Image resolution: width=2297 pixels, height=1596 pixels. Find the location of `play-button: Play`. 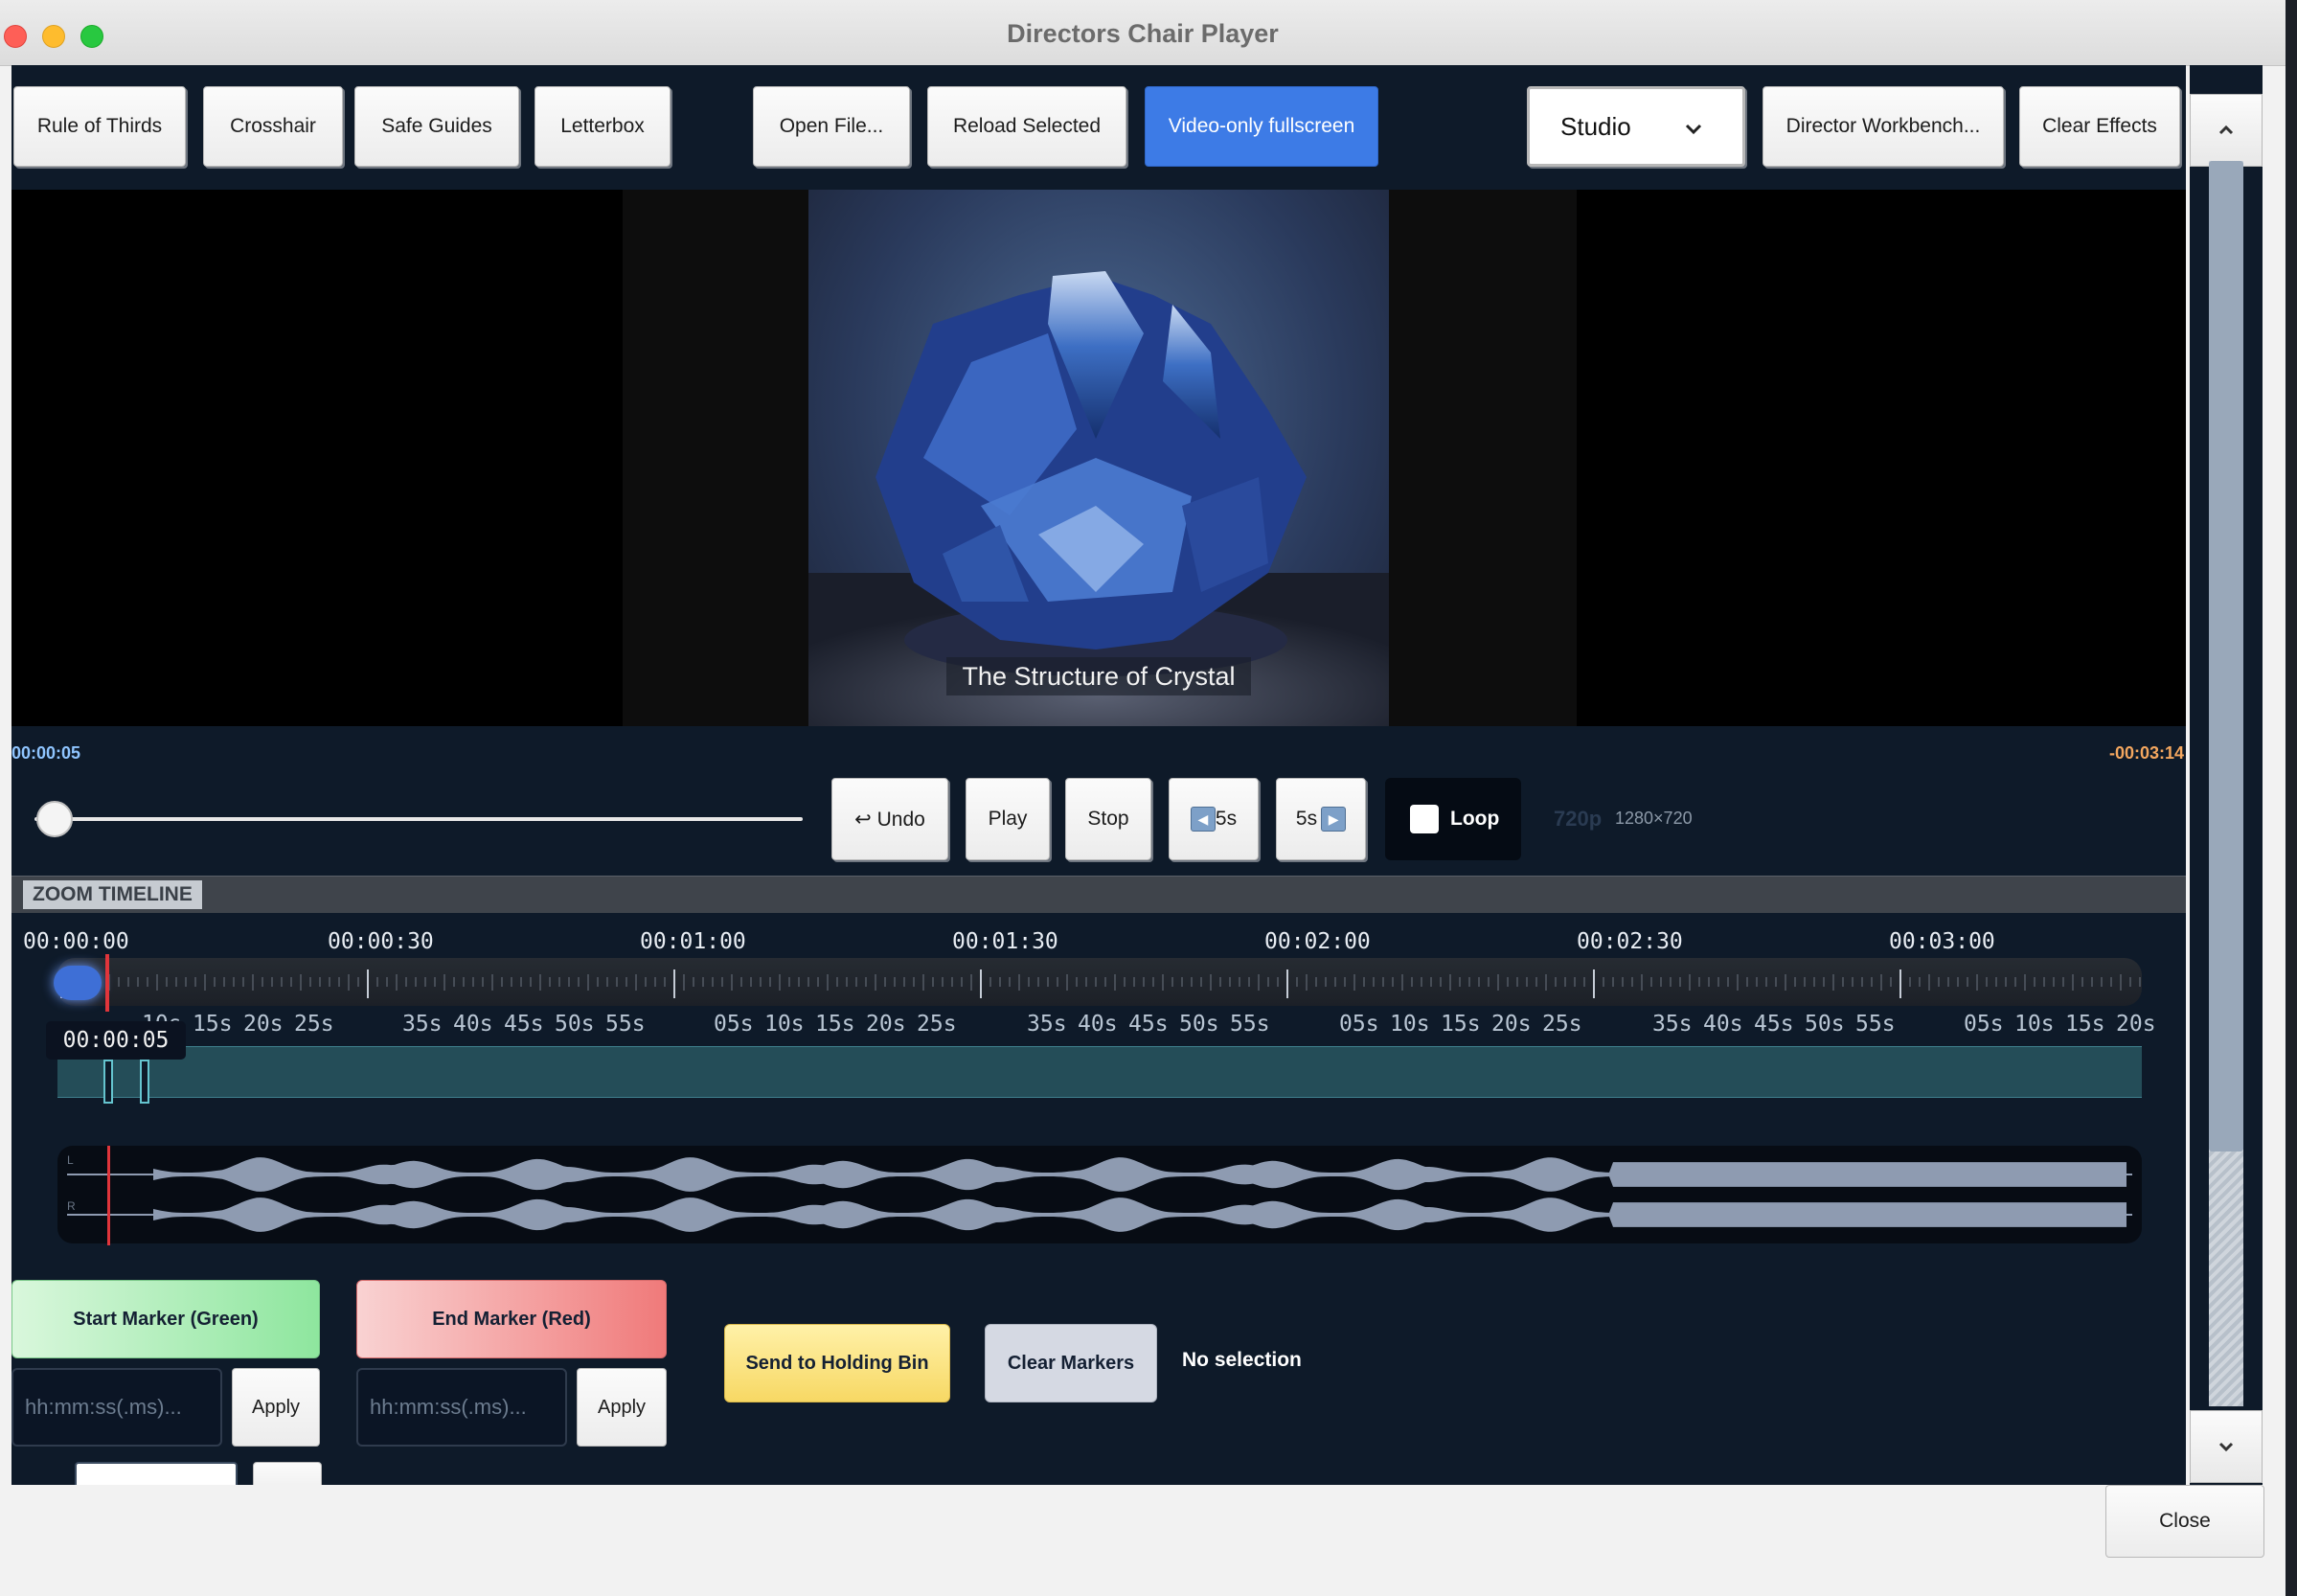

play-button: Play is located at coordinates (1008, 819).